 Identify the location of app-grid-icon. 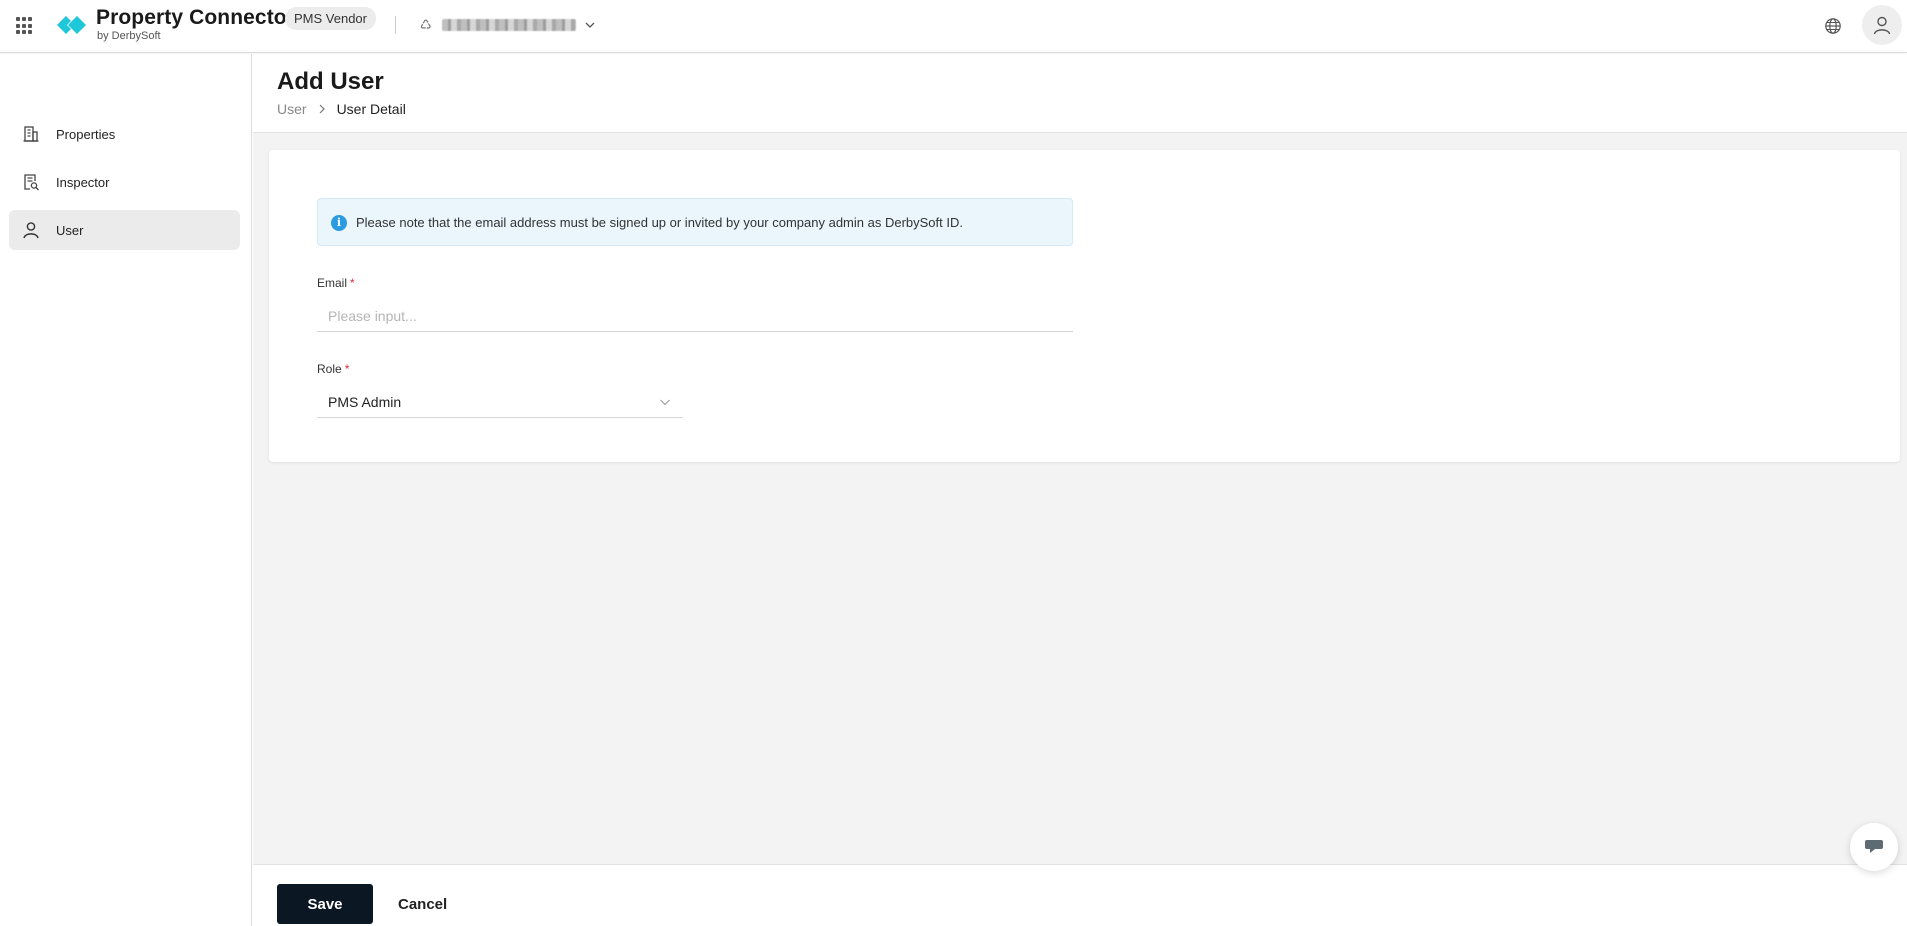
(25, 26).